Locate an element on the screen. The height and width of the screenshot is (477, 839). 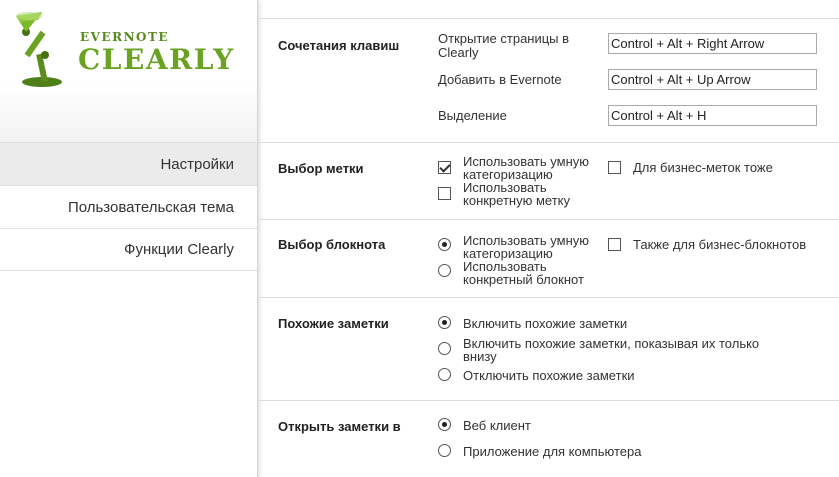
open-notes-label: Открыть заметки в is located at coordinates (339, 426).